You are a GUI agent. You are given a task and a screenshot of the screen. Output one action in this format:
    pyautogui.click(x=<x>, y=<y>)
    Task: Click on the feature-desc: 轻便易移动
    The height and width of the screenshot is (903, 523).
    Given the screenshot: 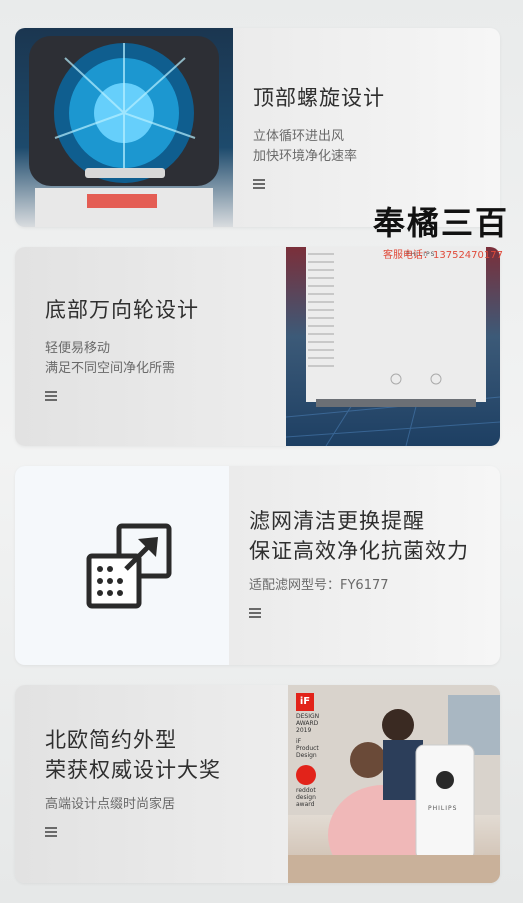 What is the action you would take?
    pyautogui.click(x=78, y=348)
    